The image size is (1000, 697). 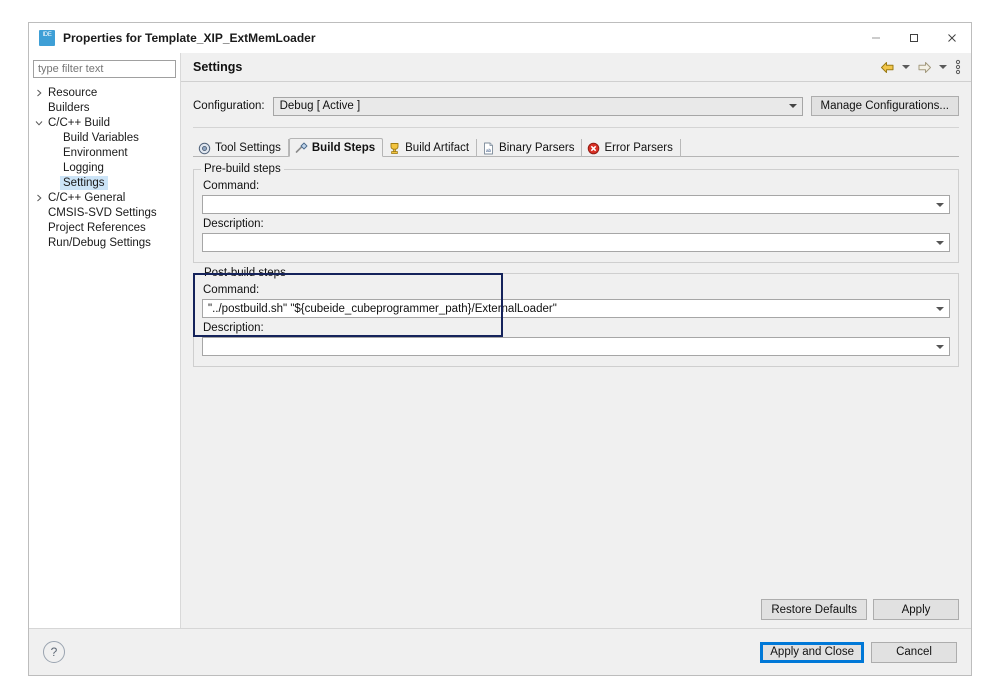 What do you see at coordinates (229, 106) in the screenshot?
I see `configuration-label: Configuration:` at bounding box center [229, 106].